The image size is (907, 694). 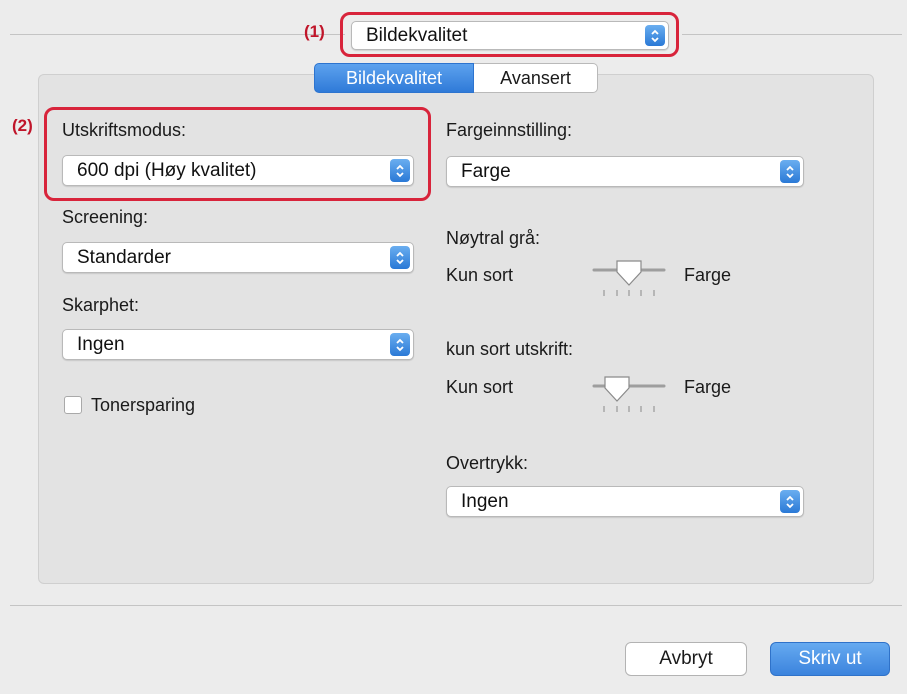 What do you see at coordinates (124, 130) in the screenshot?
I see `print-mode-label: Utskriftsmodus:` at bounding box center [124, 130].